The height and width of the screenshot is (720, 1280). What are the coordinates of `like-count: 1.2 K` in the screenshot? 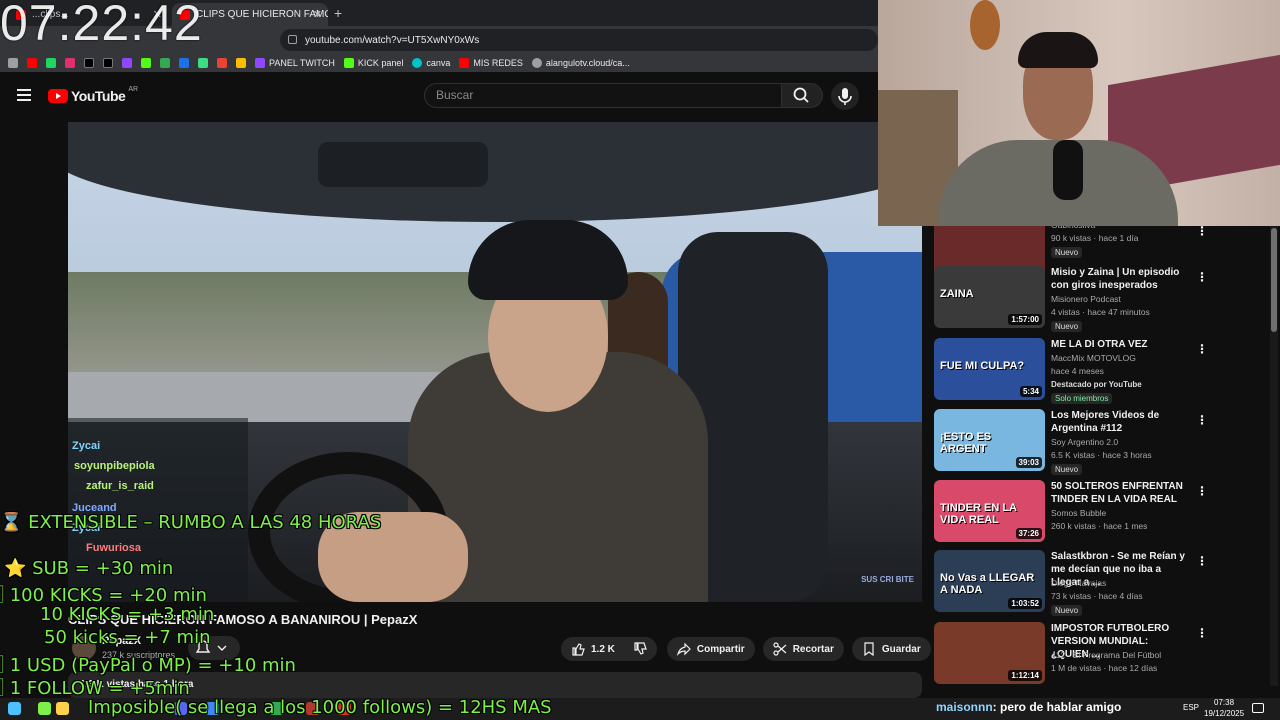 It's located at (603, 649).